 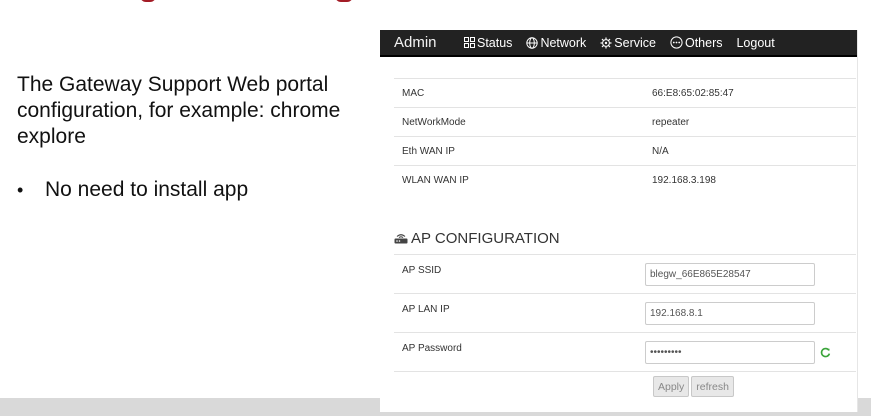 What do you see at coordinates (625, 312) in the screenshot?
I see `form-row-lan-ip: AP LAN IP` at bounding box center [625, 312].